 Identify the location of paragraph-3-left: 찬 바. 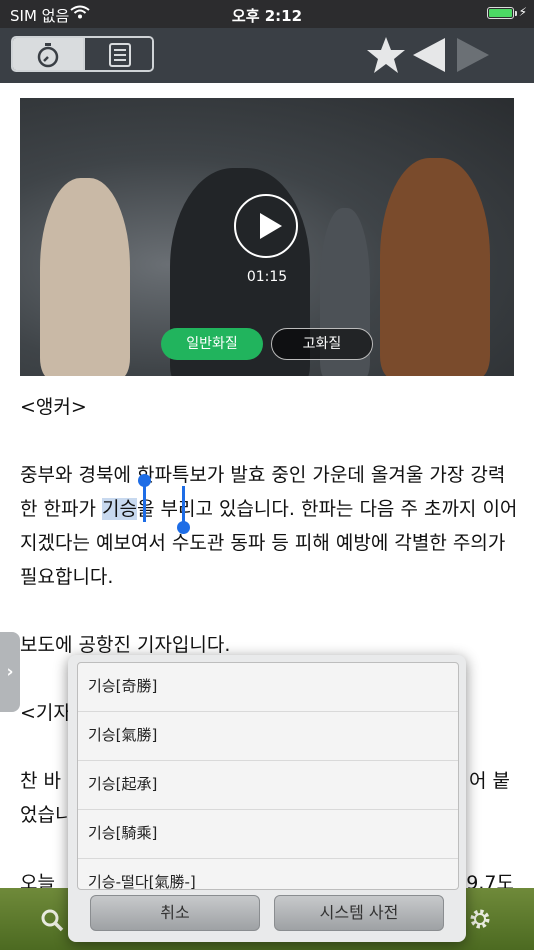
(40, 781).